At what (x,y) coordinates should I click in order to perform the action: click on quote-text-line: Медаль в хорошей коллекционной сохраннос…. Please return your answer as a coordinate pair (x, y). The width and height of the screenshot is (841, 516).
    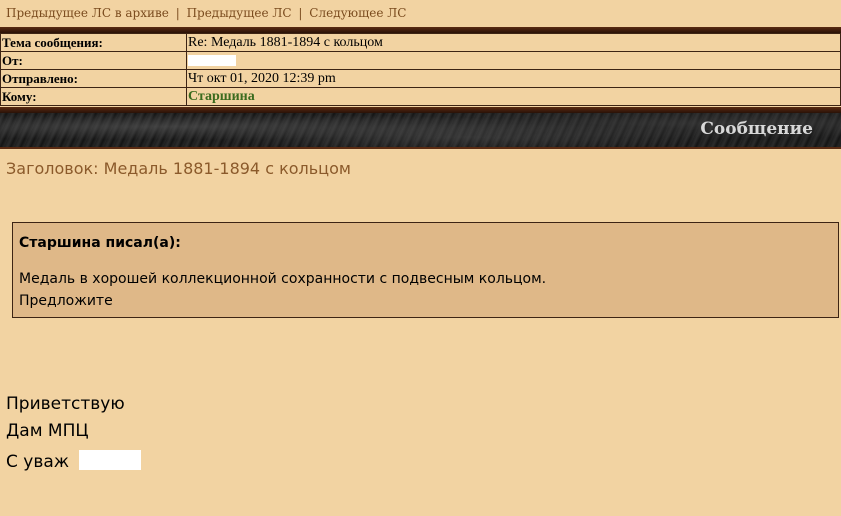
    Looking at the image, I should click on (283, 279).